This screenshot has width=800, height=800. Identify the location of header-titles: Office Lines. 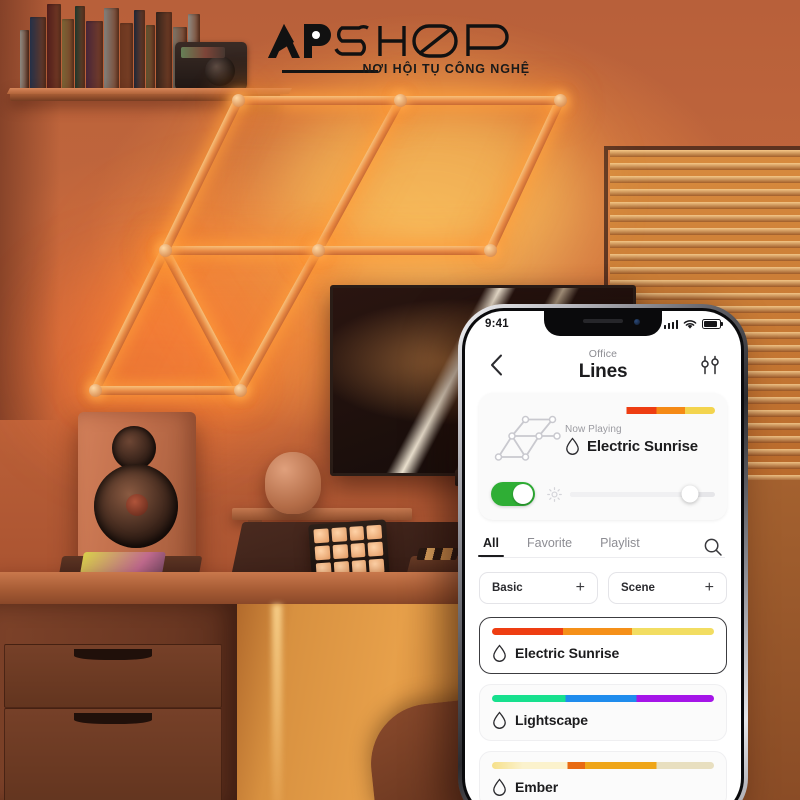
(603, 365).